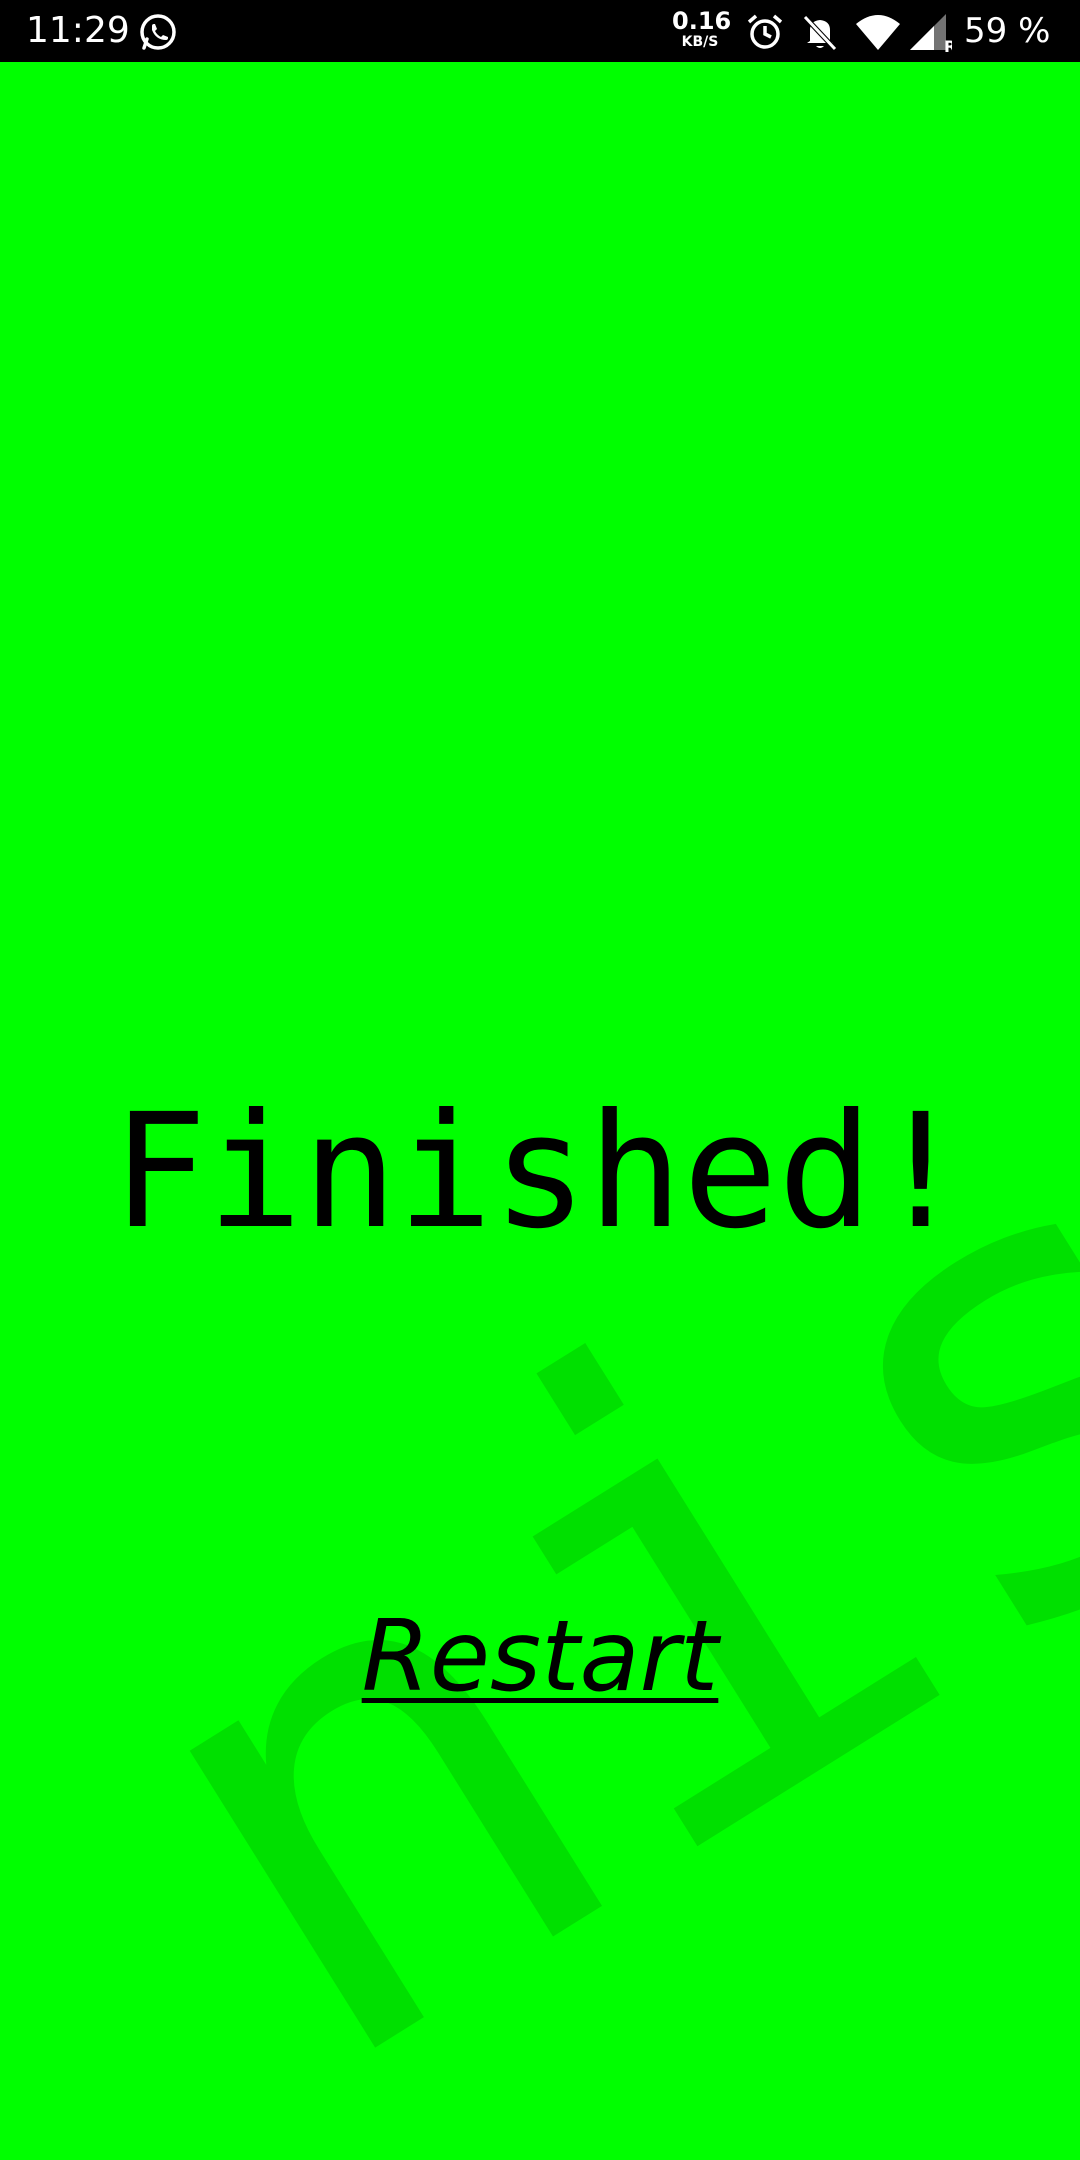  What do you see at coordinates (78, 30) in the screenshot?
I see `status-time: 11:29` at bounding box center [78, 30].